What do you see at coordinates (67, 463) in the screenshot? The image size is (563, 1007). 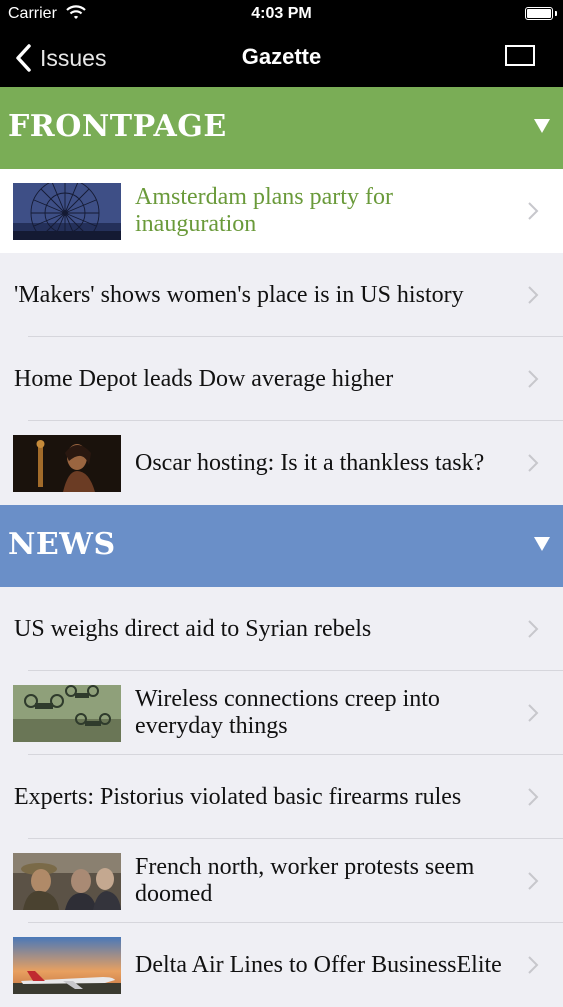 I see `oscar-thumbnail` at bounding box center [67, 463].